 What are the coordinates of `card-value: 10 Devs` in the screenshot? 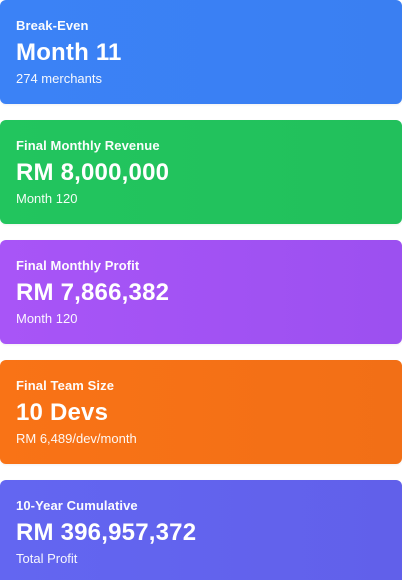 It's located at (62, 412).